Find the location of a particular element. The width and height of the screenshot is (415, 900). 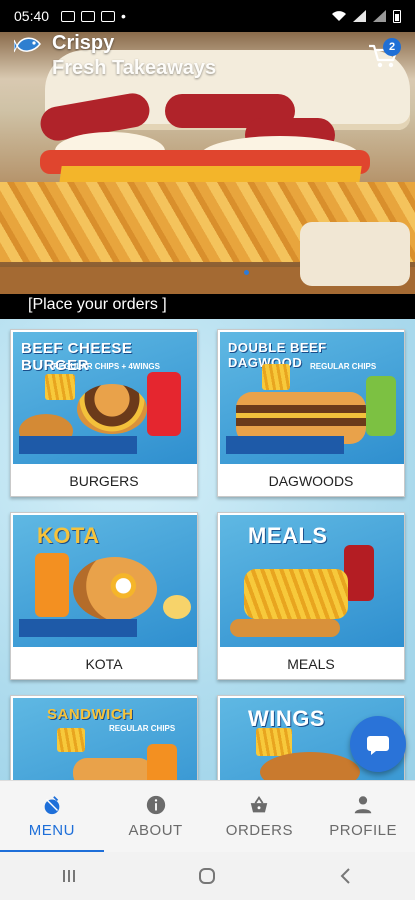

meals-promo-image: MEALS is located at coordinates (312, 581).